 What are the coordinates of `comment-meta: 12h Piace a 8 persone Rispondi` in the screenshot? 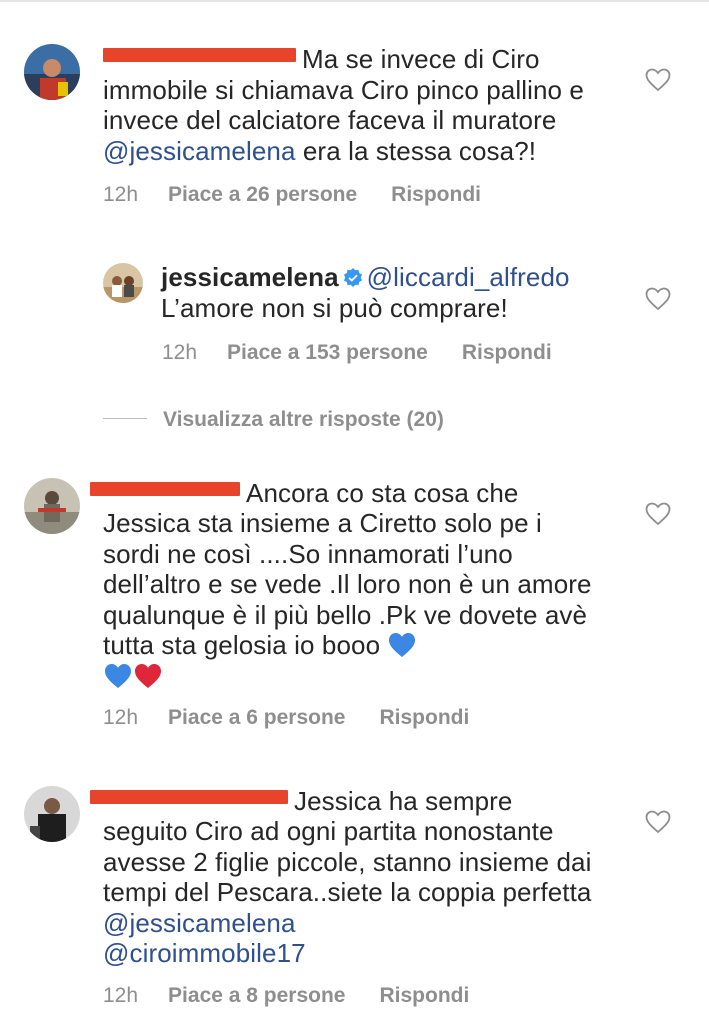 It's located at (286, 996).